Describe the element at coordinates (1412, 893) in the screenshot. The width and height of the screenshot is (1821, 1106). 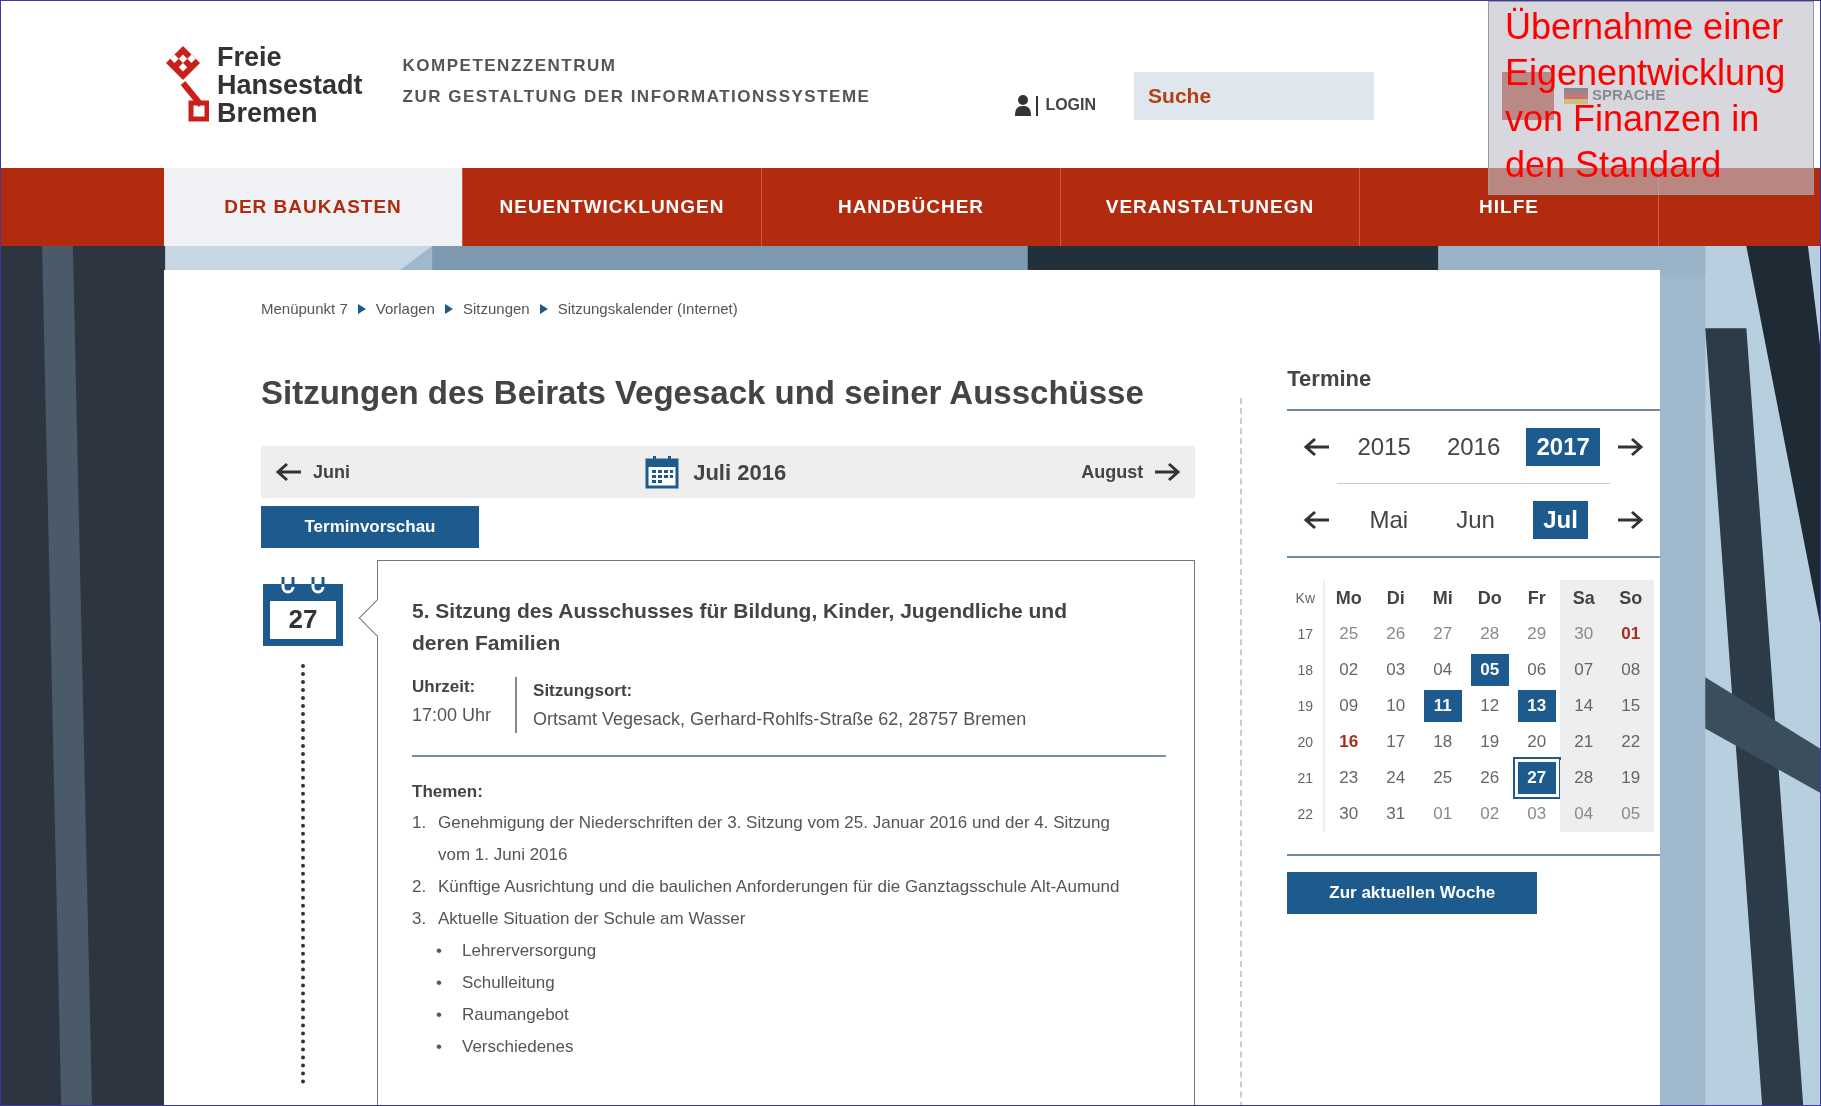
I see `current-week-button: Zur aktuellen Woche` at that location.